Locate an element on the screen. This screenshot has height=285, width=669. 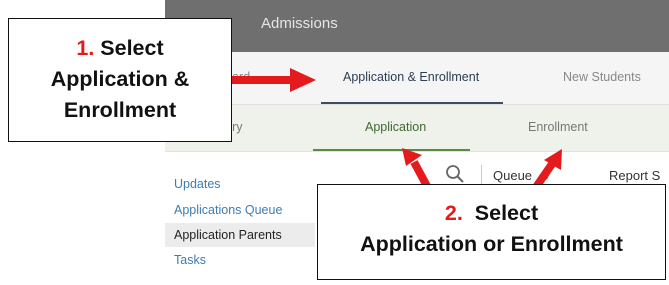
queue-dropdown: Queue ▾ is located at coordinates (521, 176).